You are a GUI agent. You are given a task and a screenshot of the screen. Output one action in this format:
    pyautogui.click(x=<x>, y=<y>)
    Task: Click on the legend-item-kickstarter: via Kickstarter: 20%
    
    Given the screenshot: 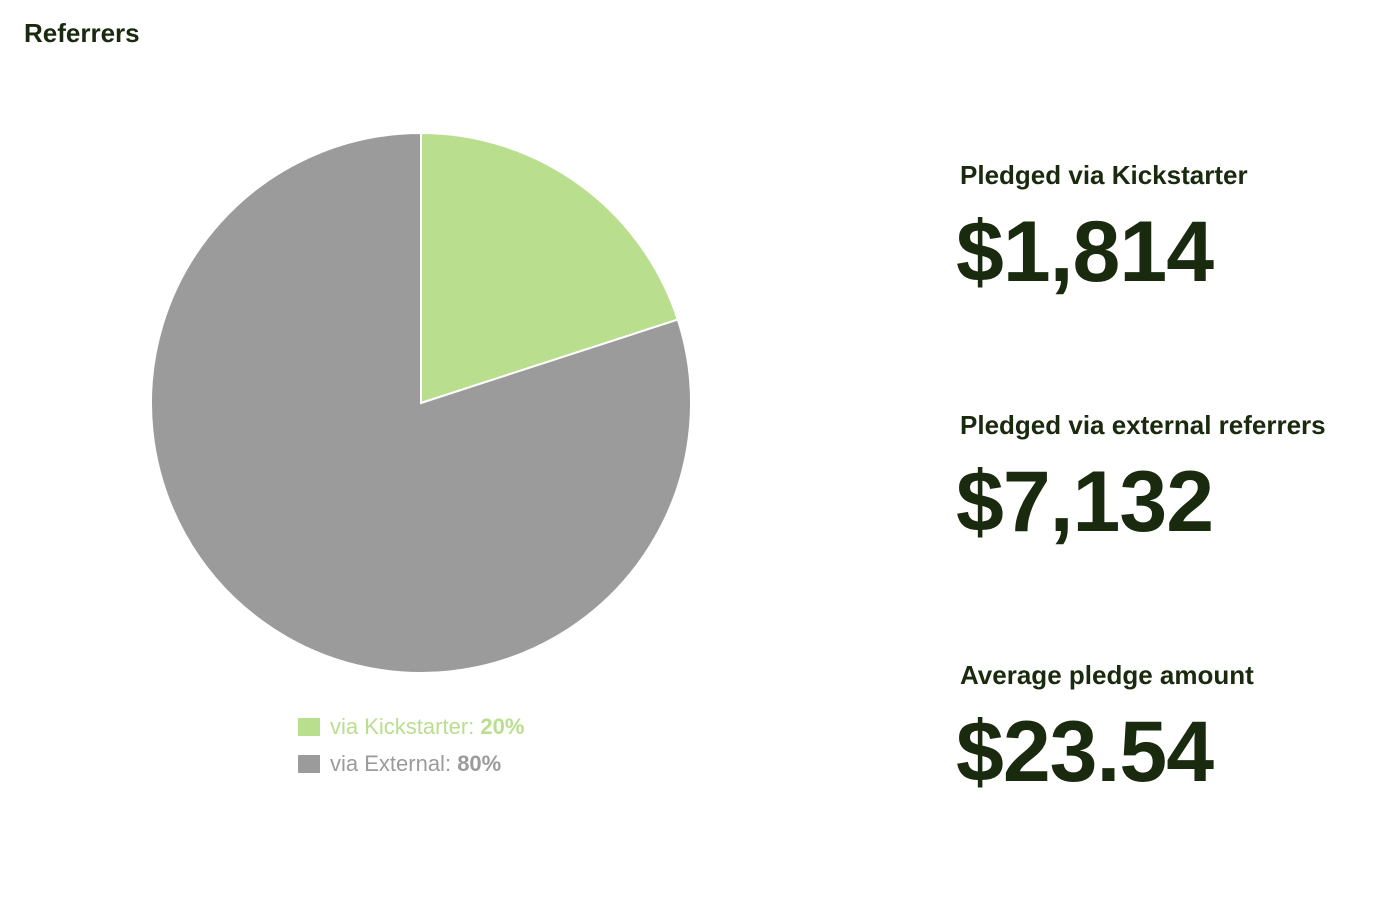 What is the action you would take?
    pyautogui.click(x=411, y=727)
    